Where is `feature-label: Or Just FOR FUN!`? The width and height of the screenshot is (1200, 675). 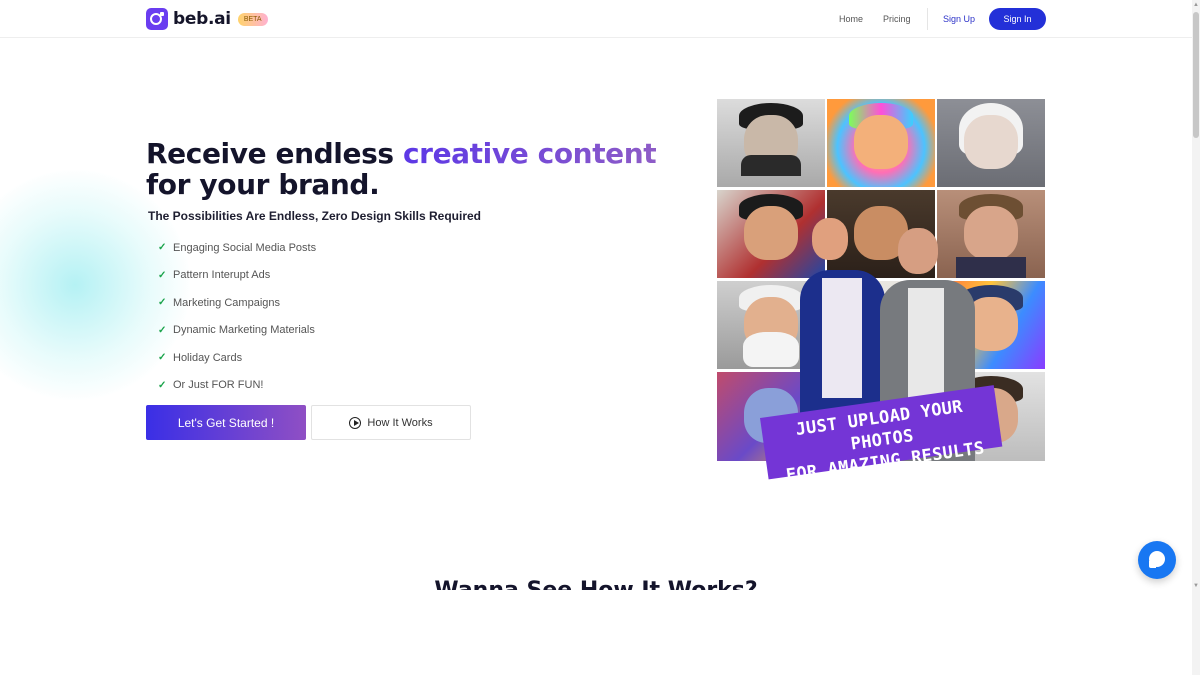 feature-label: Or Just FOR FUN! is located at coordinates (218, 385).